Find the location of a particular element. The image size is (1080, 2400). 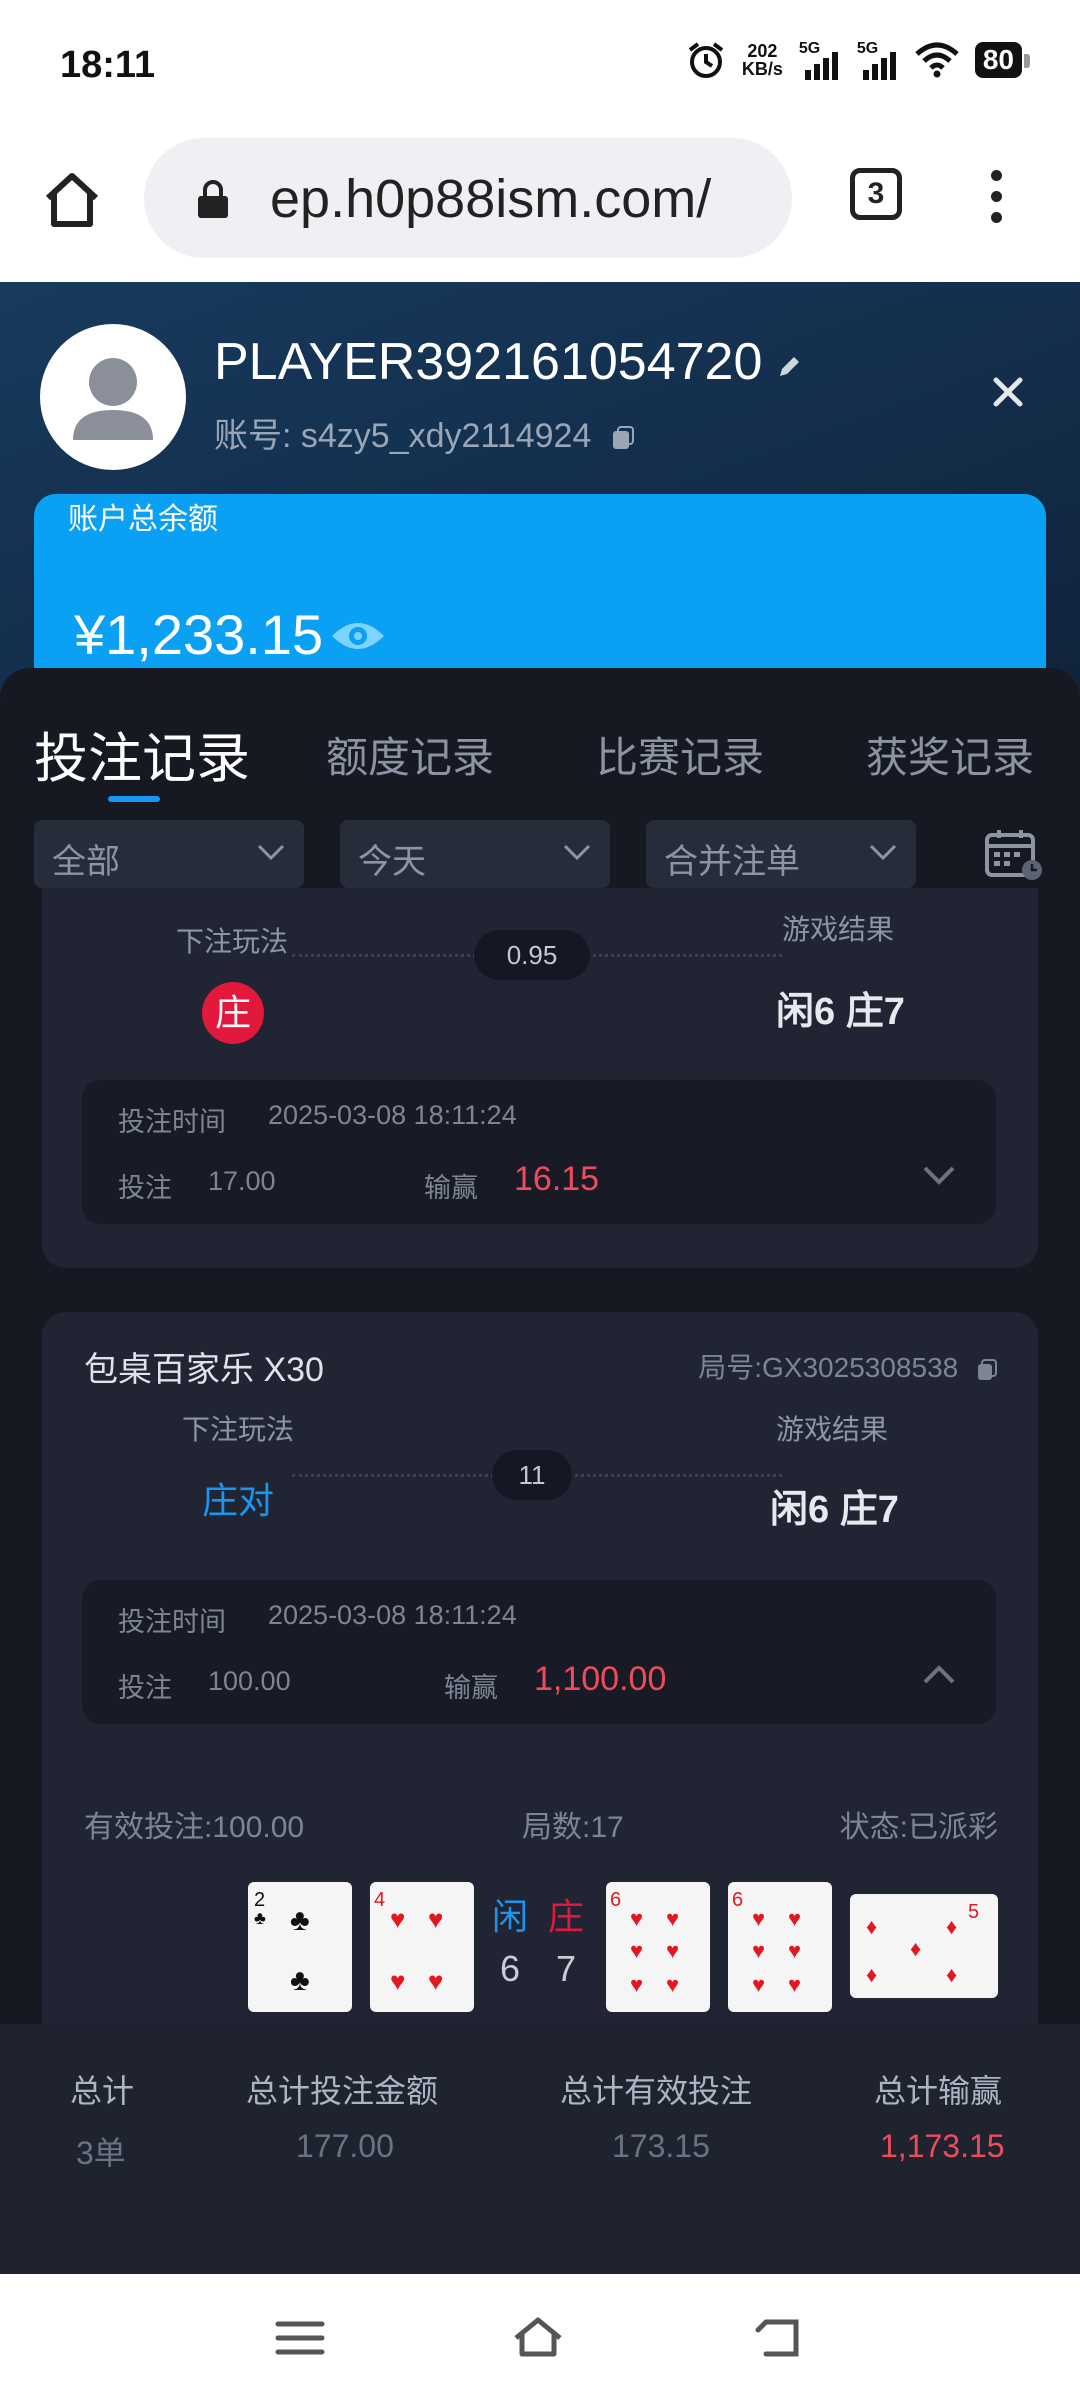

tab-bet-records: 投注记录 is located at coordinates (142, 753).